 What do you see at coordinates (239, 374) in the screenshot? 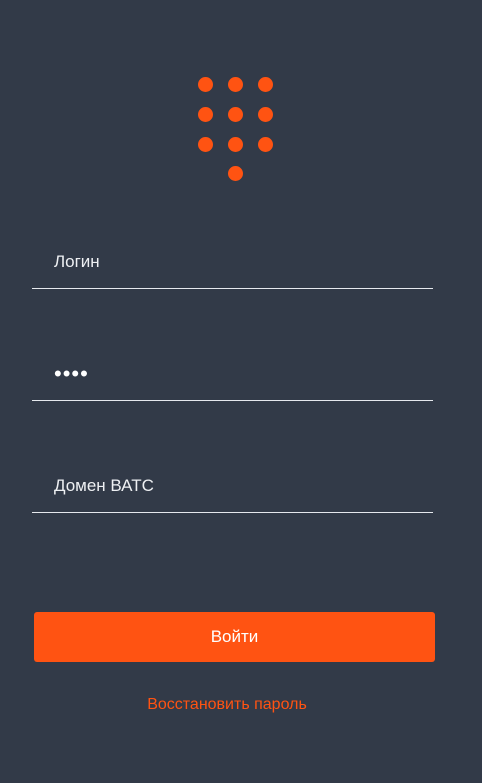
I see `password-input` at bounding box center [239, 374].